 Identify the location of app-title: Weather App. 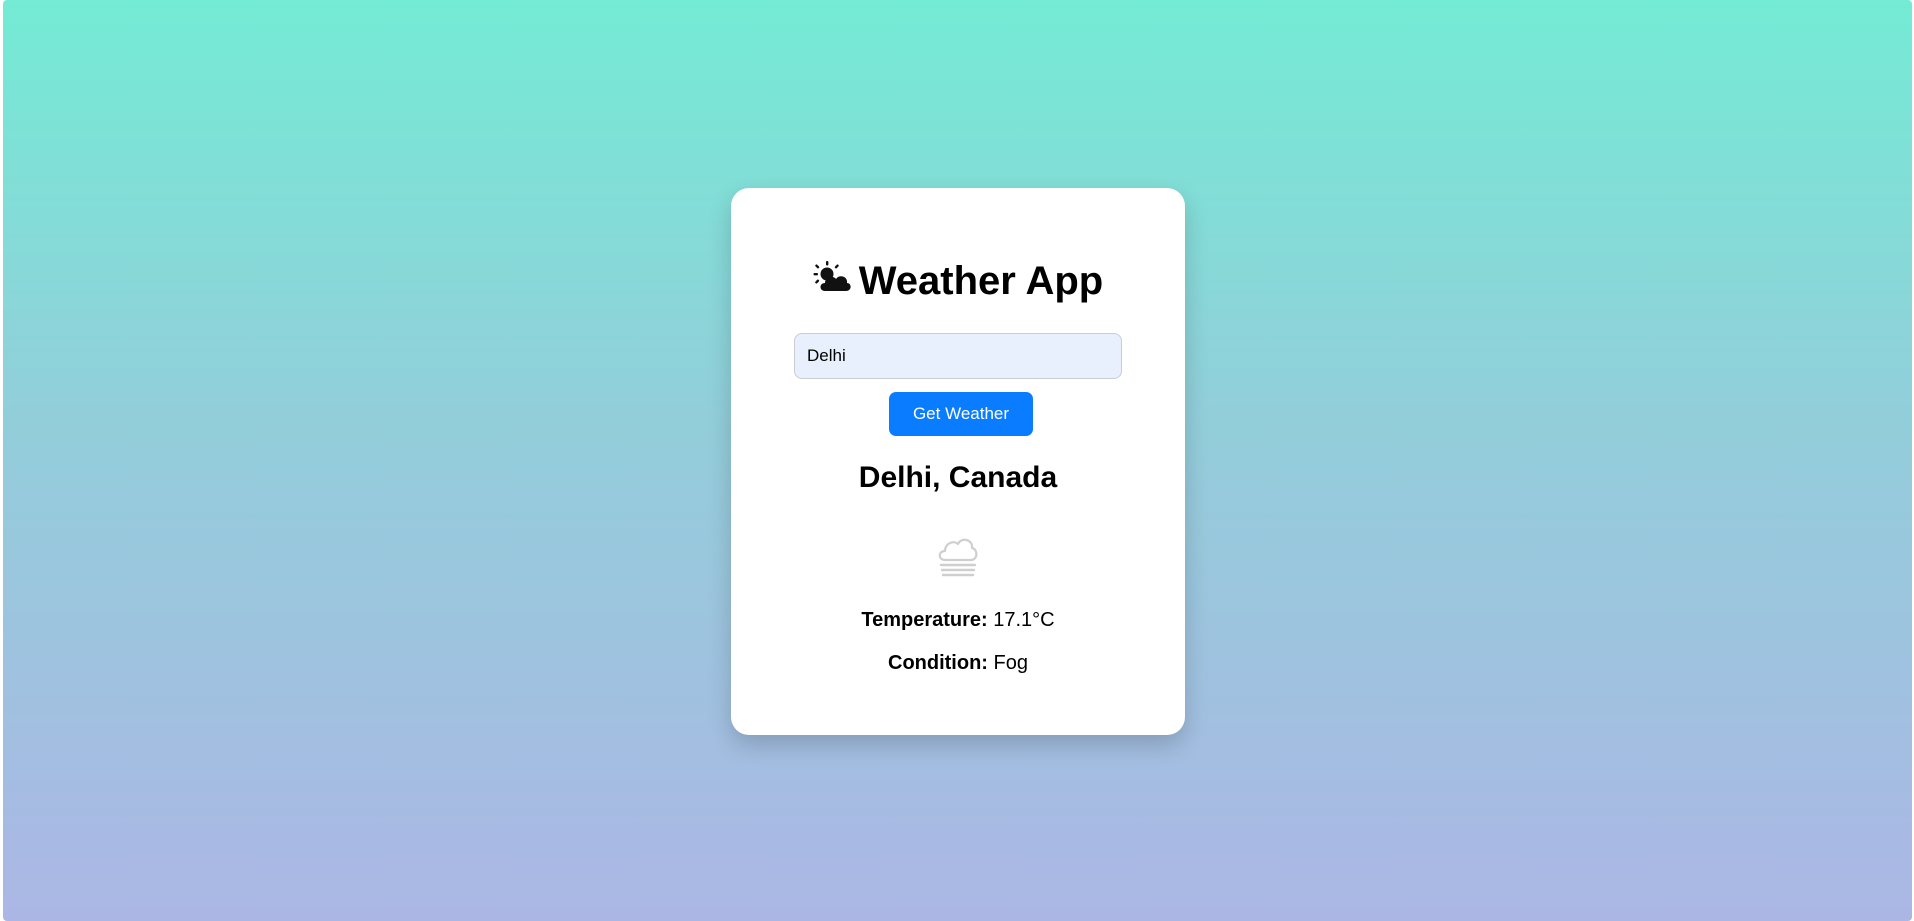
(958, 282).